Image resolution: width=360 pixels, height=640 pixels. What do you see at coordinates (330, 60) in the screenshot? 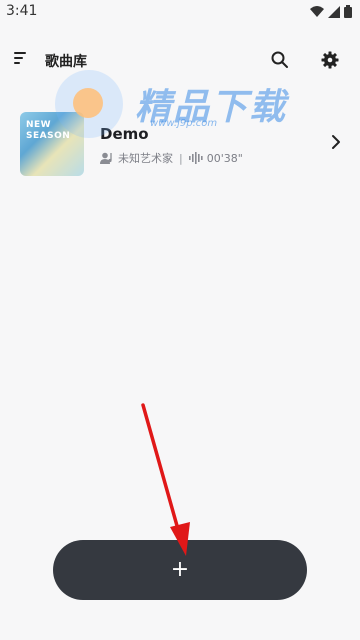
I see `gear-icon` at bounding box center [330, 60].